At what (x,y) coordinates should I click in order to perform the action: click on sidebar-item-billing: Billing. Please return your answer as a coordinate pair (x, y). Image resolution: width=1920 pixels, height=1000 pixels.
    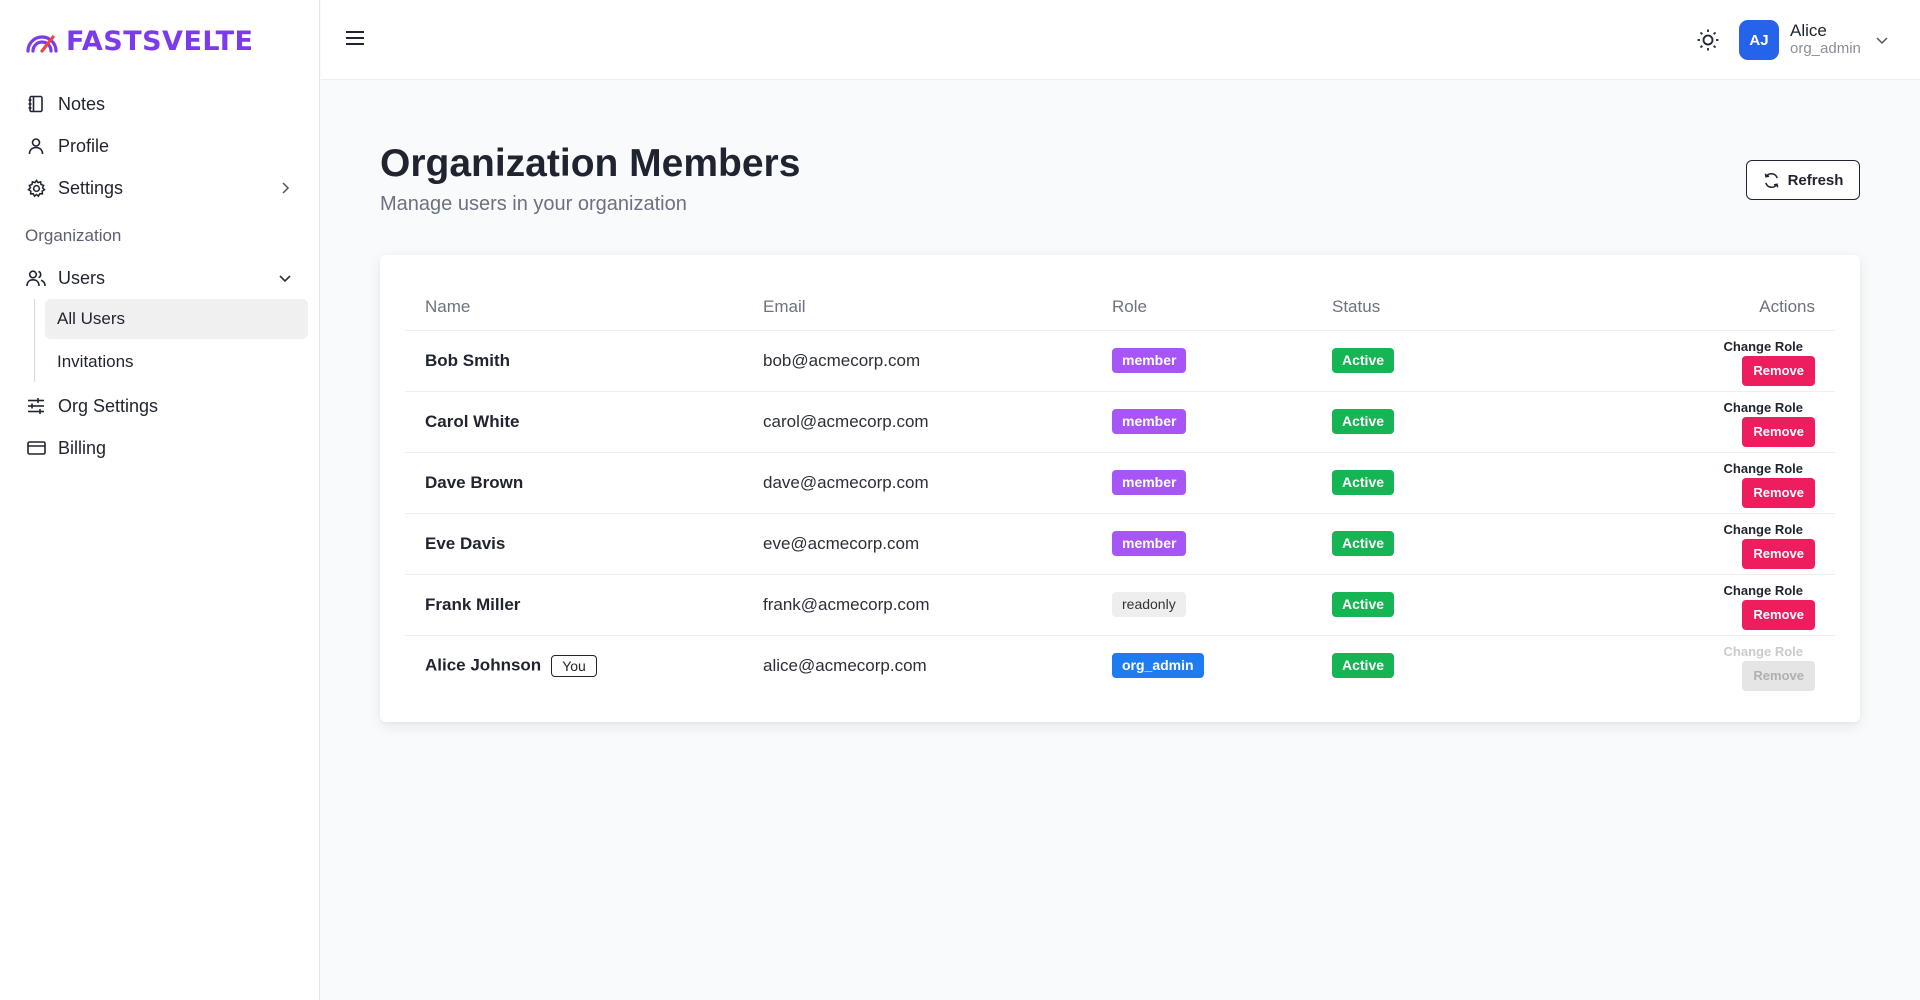
    Looking at the image, I should click on (162, 448).